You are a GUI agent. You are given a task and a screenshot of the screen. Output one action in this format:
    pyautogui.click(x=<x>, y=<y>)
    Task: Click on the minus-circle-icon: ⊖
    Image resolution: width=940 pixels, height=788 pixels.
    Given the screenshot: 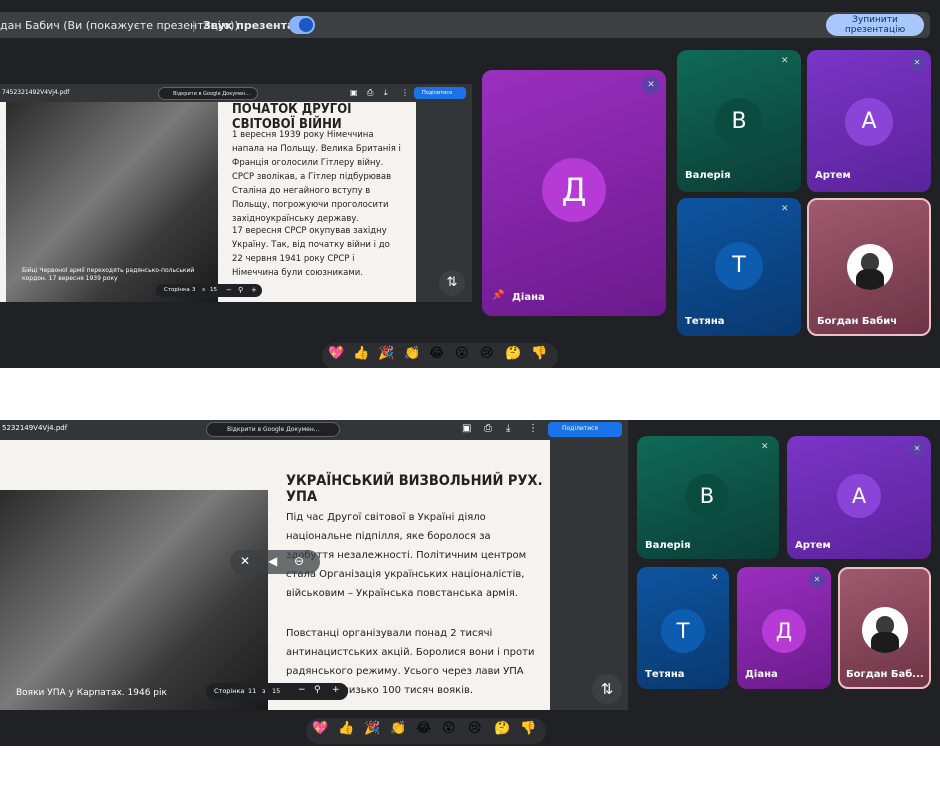 What is the action you would take?
    pyautogui.click(x=299, y=561)
    